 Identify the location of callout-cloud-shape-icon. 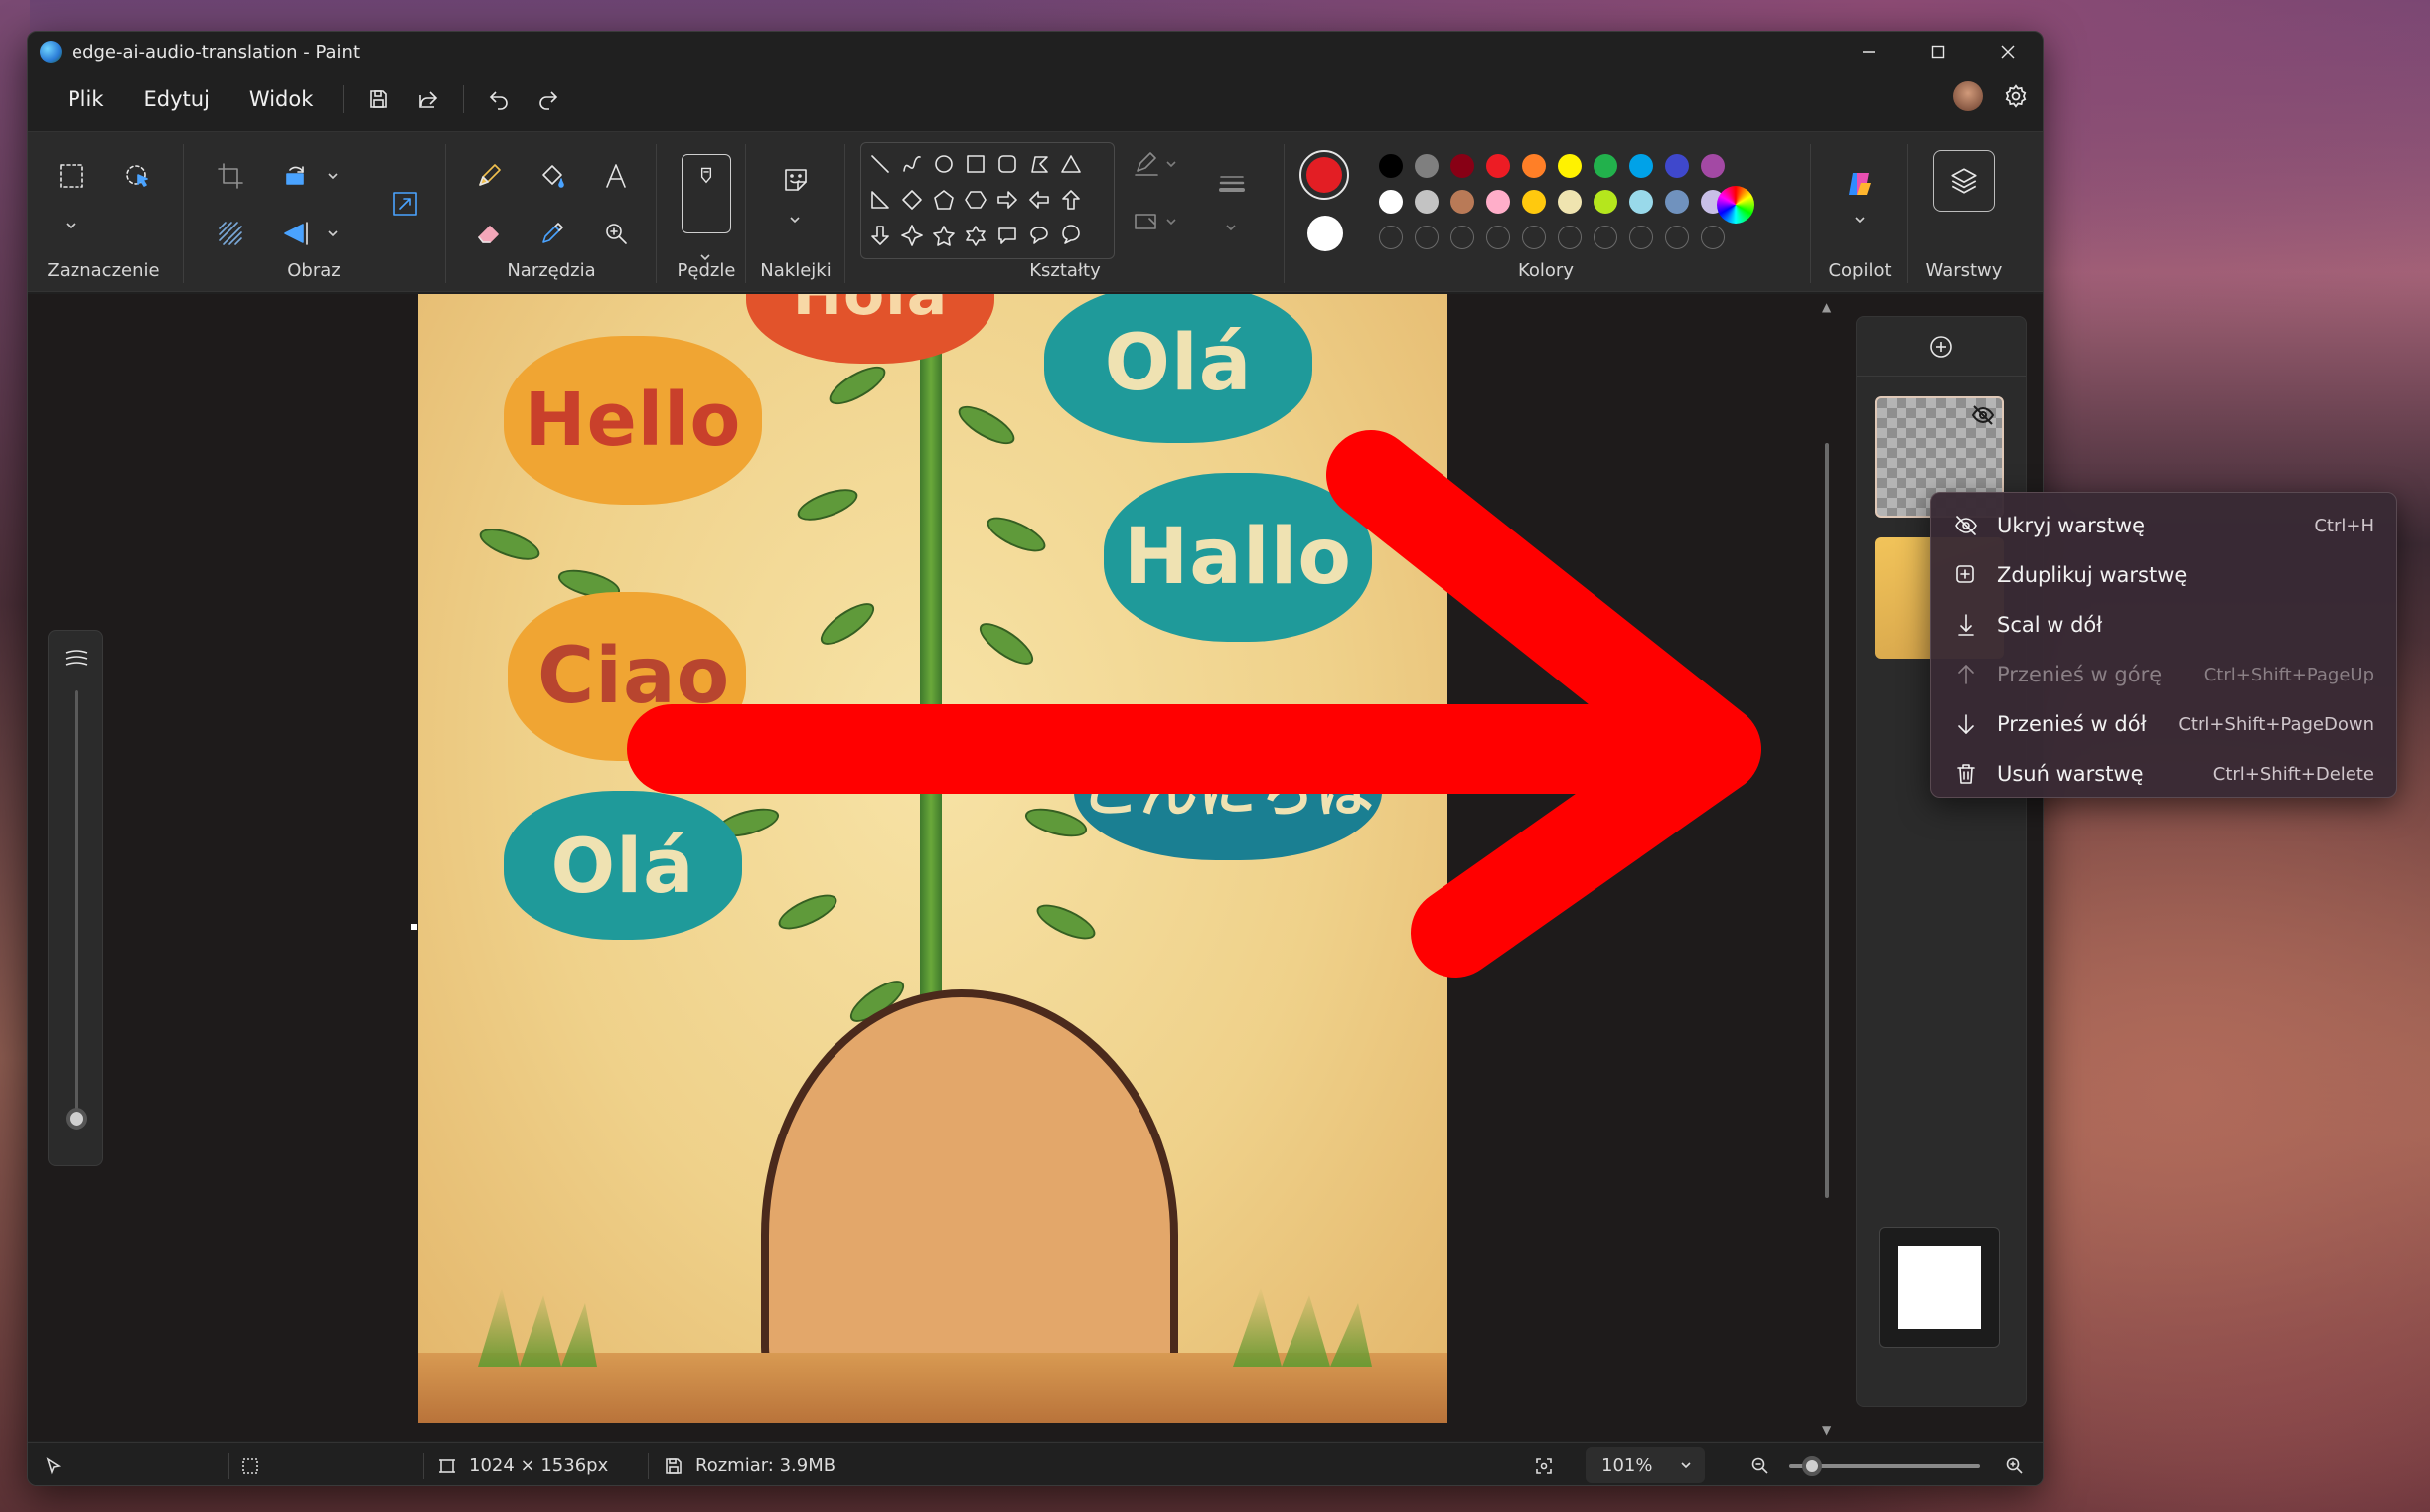
(1071, 235).